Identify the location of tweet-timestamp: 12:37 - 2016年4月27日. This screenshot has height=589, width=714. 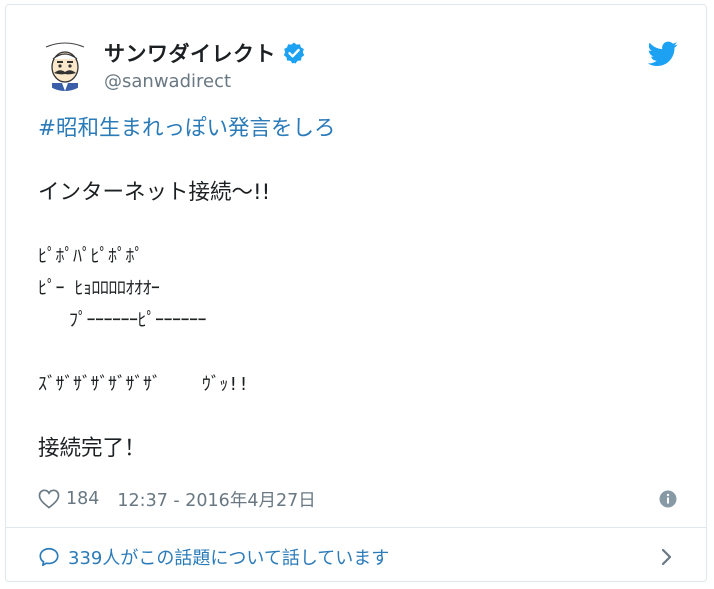
(216, 499).